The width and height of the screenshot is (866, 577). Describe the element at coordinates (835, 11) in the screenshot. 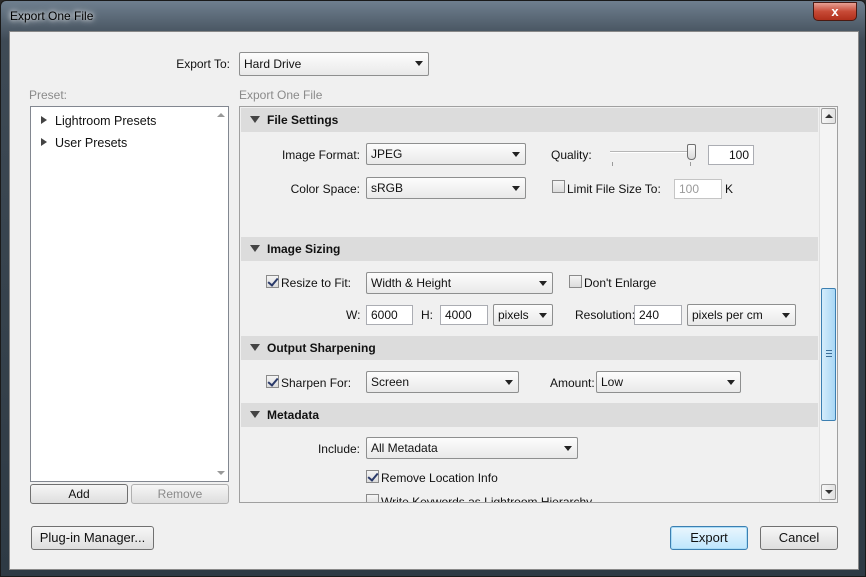

I see `close-button: x` at that location.